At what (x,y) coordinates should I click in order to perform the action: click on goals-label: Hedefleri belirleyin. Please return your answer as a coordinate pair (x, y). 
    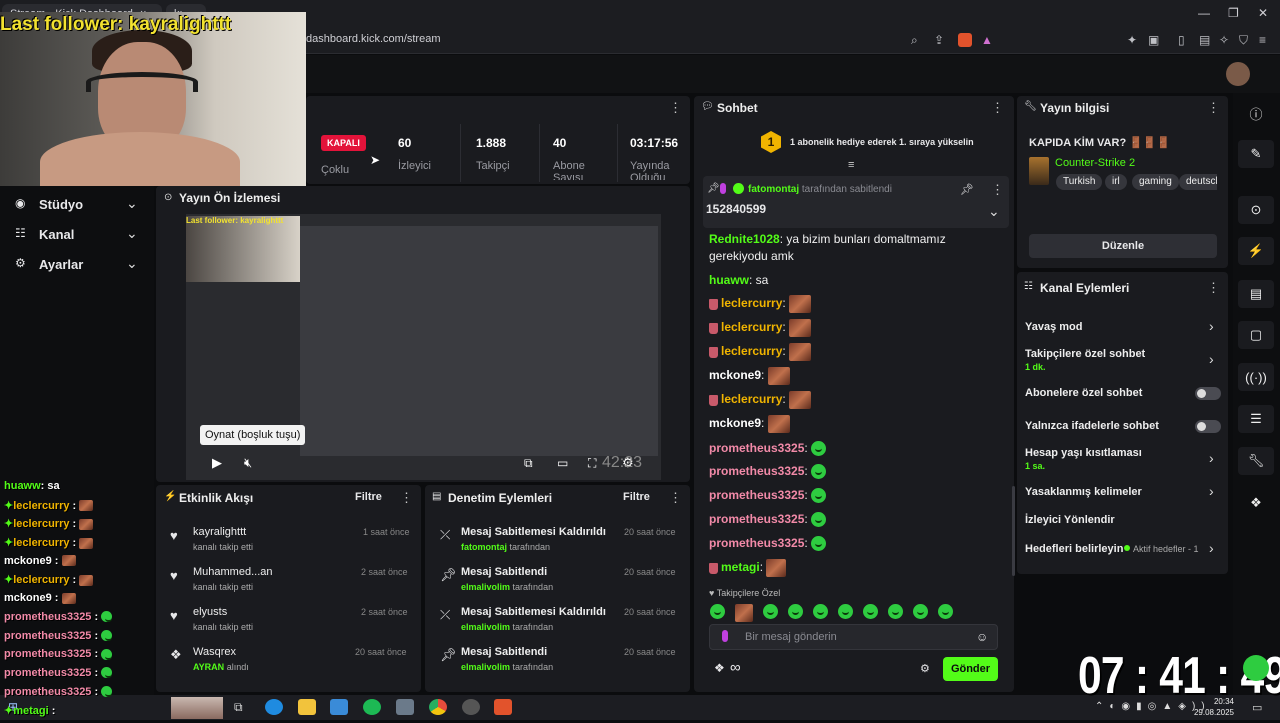
    Looking at the image, I should click on (1074, 549).